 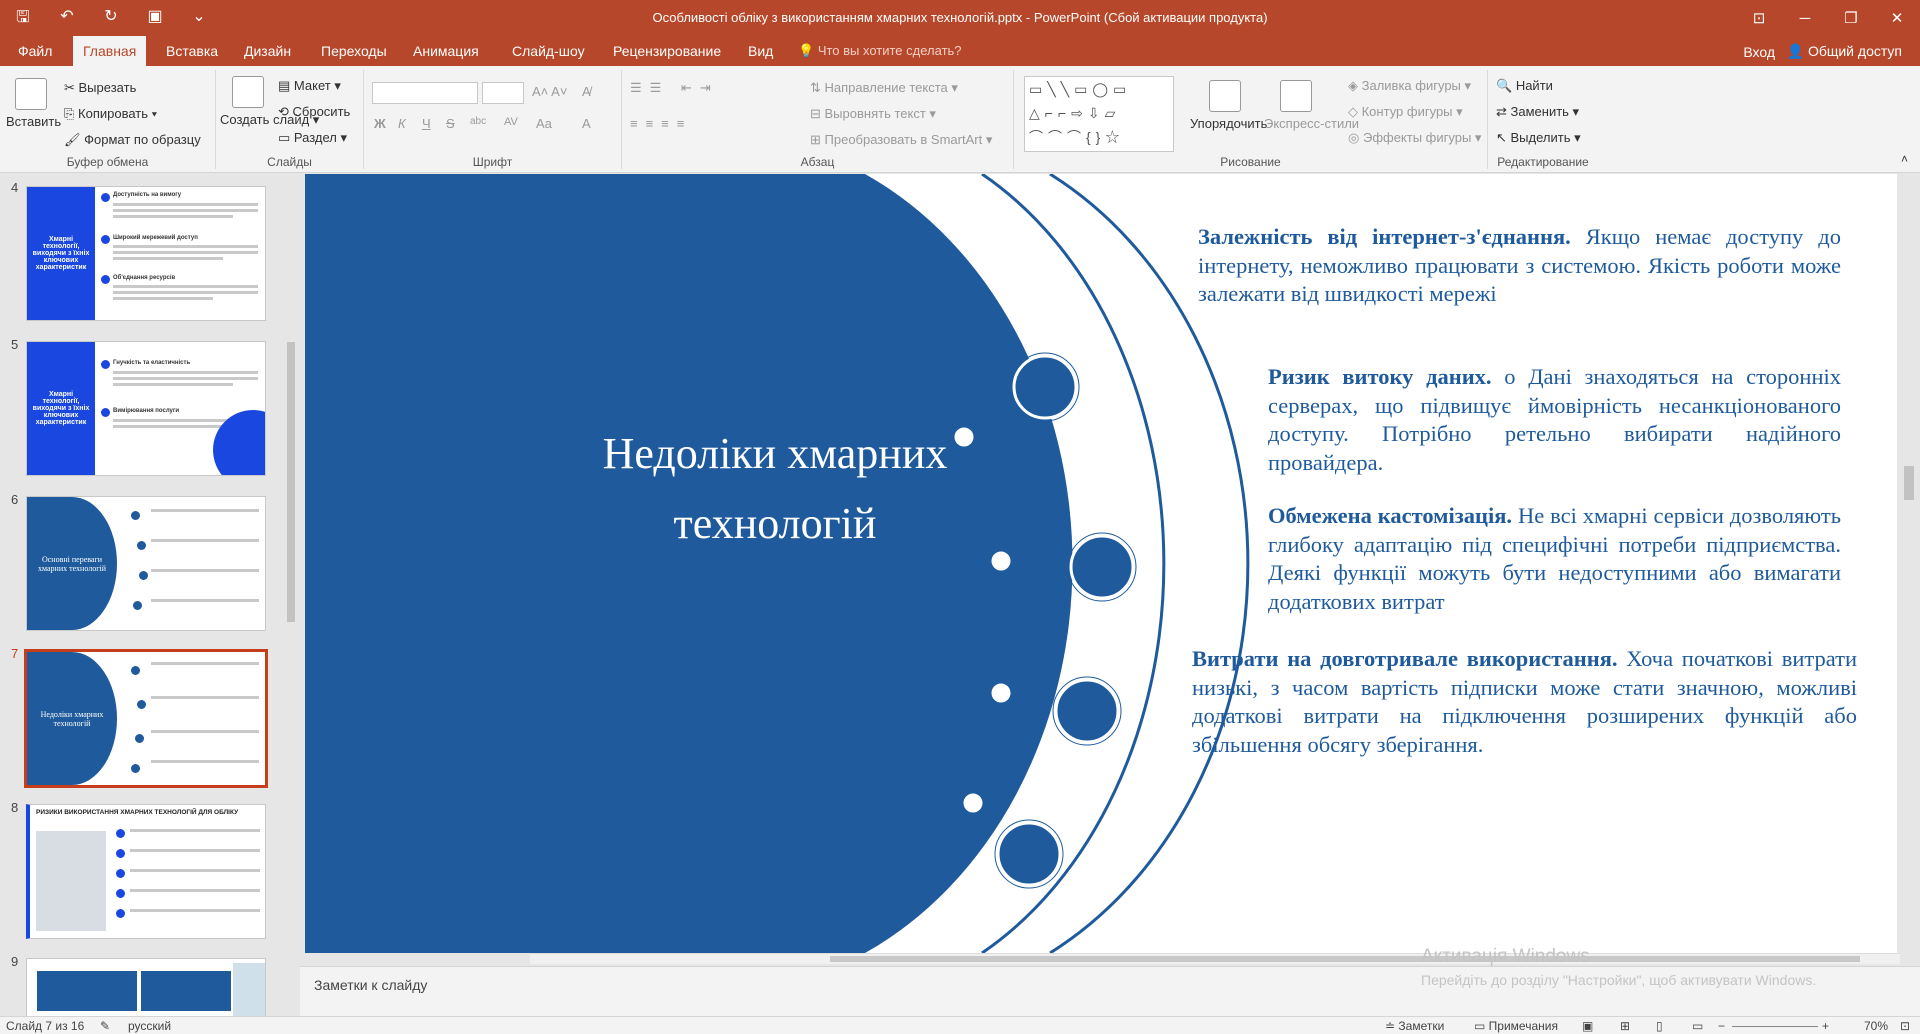 I want to click on spacing-button: AV, so click(x=511, y=122).